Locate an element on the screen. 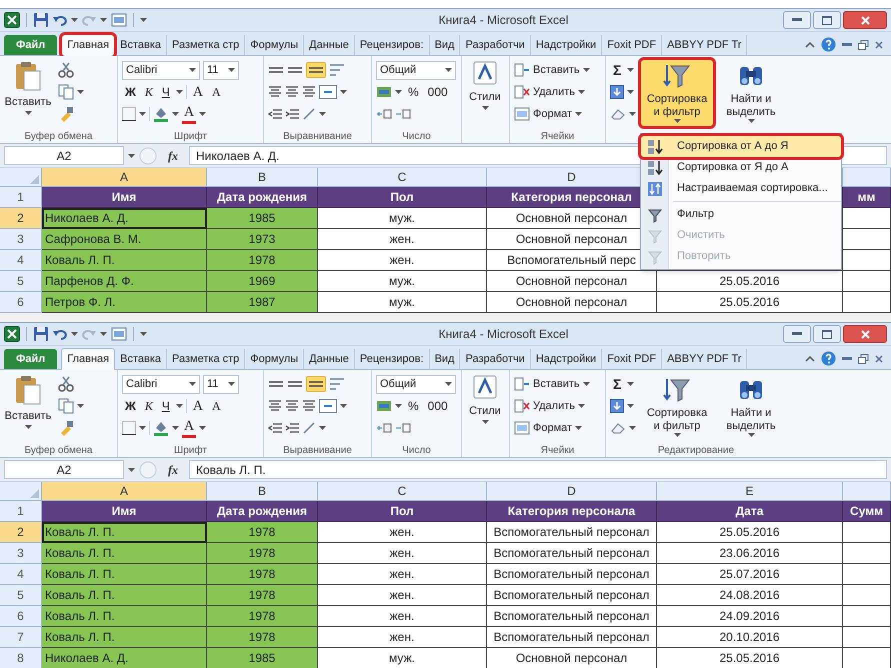 The image size is (891, 668). close-button is located at coordinates (865, 20).